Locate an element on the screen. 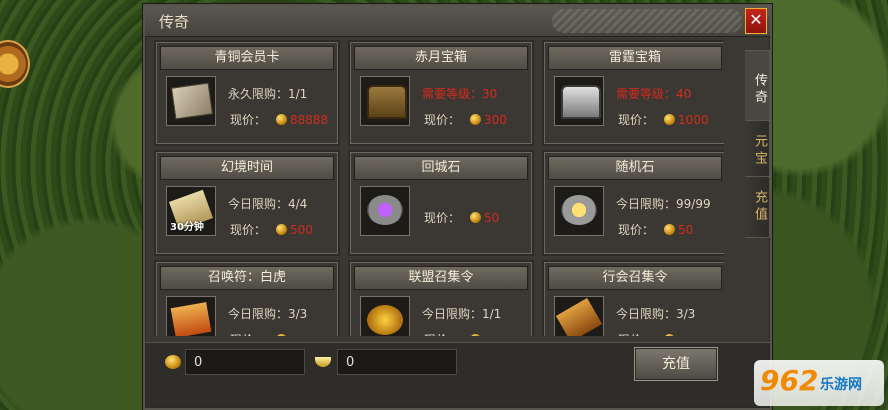 This screenshot has width=888, height=410. watermark-logo: 962 乐游网 is located at coordinates (819, 383).